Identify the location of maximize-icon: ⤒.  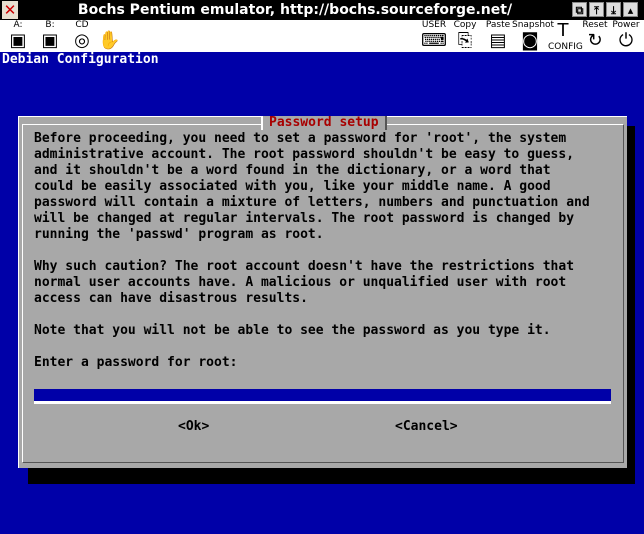
(596, 9).